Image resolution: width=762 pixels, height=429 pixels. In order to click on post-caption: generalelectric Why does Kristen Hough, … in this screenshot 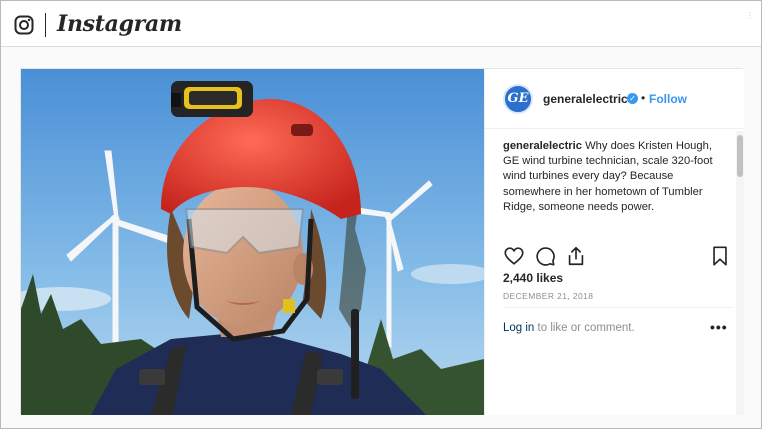, I will do `click(614, 177)`.